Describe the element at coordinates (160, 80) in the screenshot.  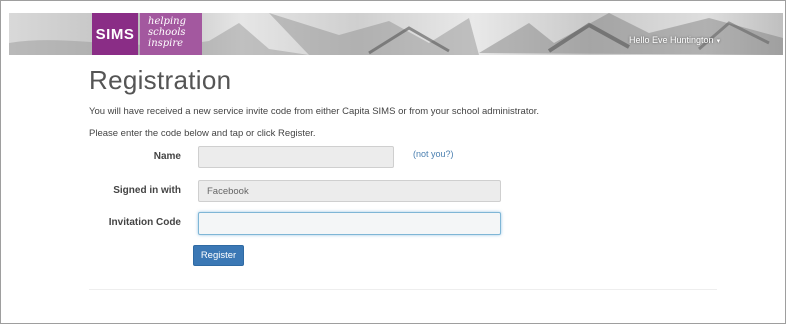
I see `page-title: Registration` at that location.